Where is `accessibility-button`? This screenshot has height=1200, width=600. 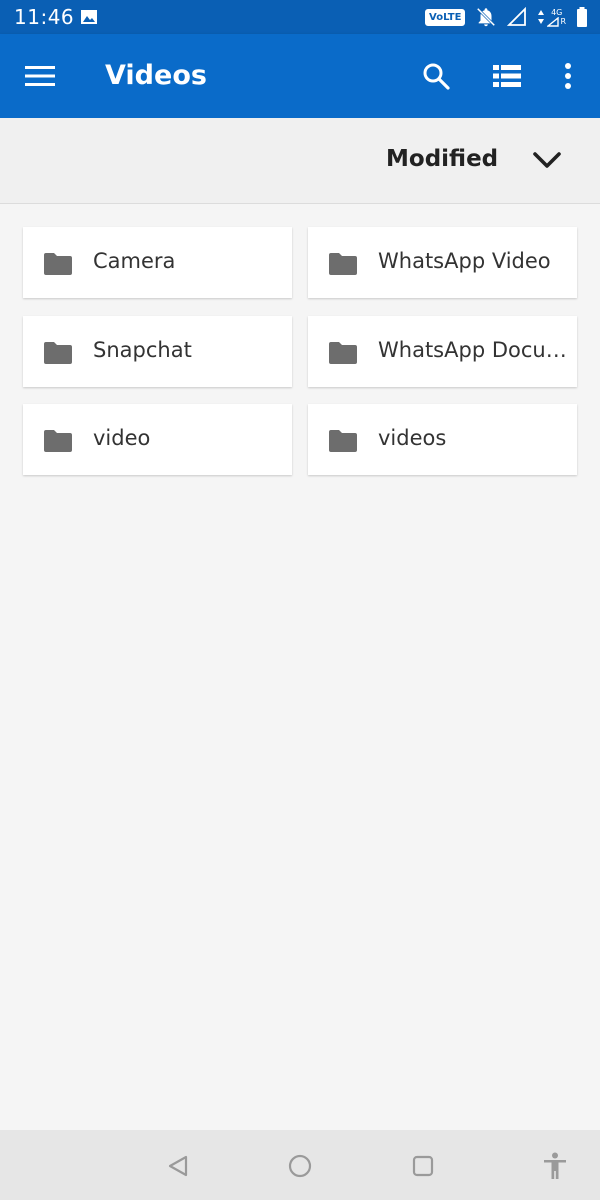
accessibility-button is located at coordinates (555, 1166).